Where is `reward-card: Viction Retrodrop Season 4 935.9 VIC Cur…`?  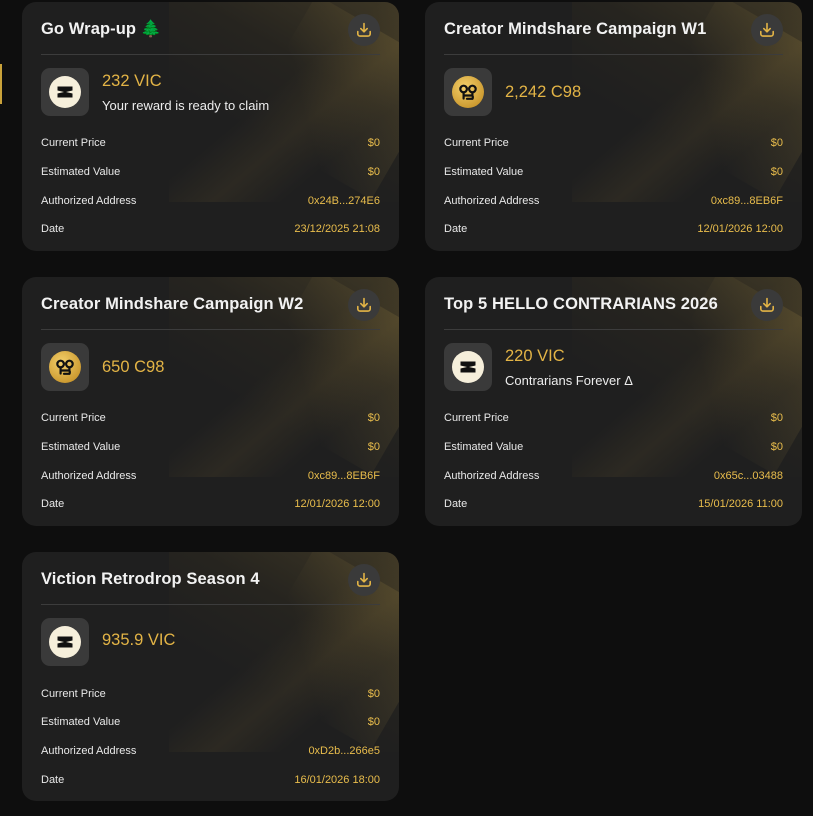
reward-card: Viction Retrodrop Season 4 935.9 VIC Cur… is located at coordinates (210, 676).